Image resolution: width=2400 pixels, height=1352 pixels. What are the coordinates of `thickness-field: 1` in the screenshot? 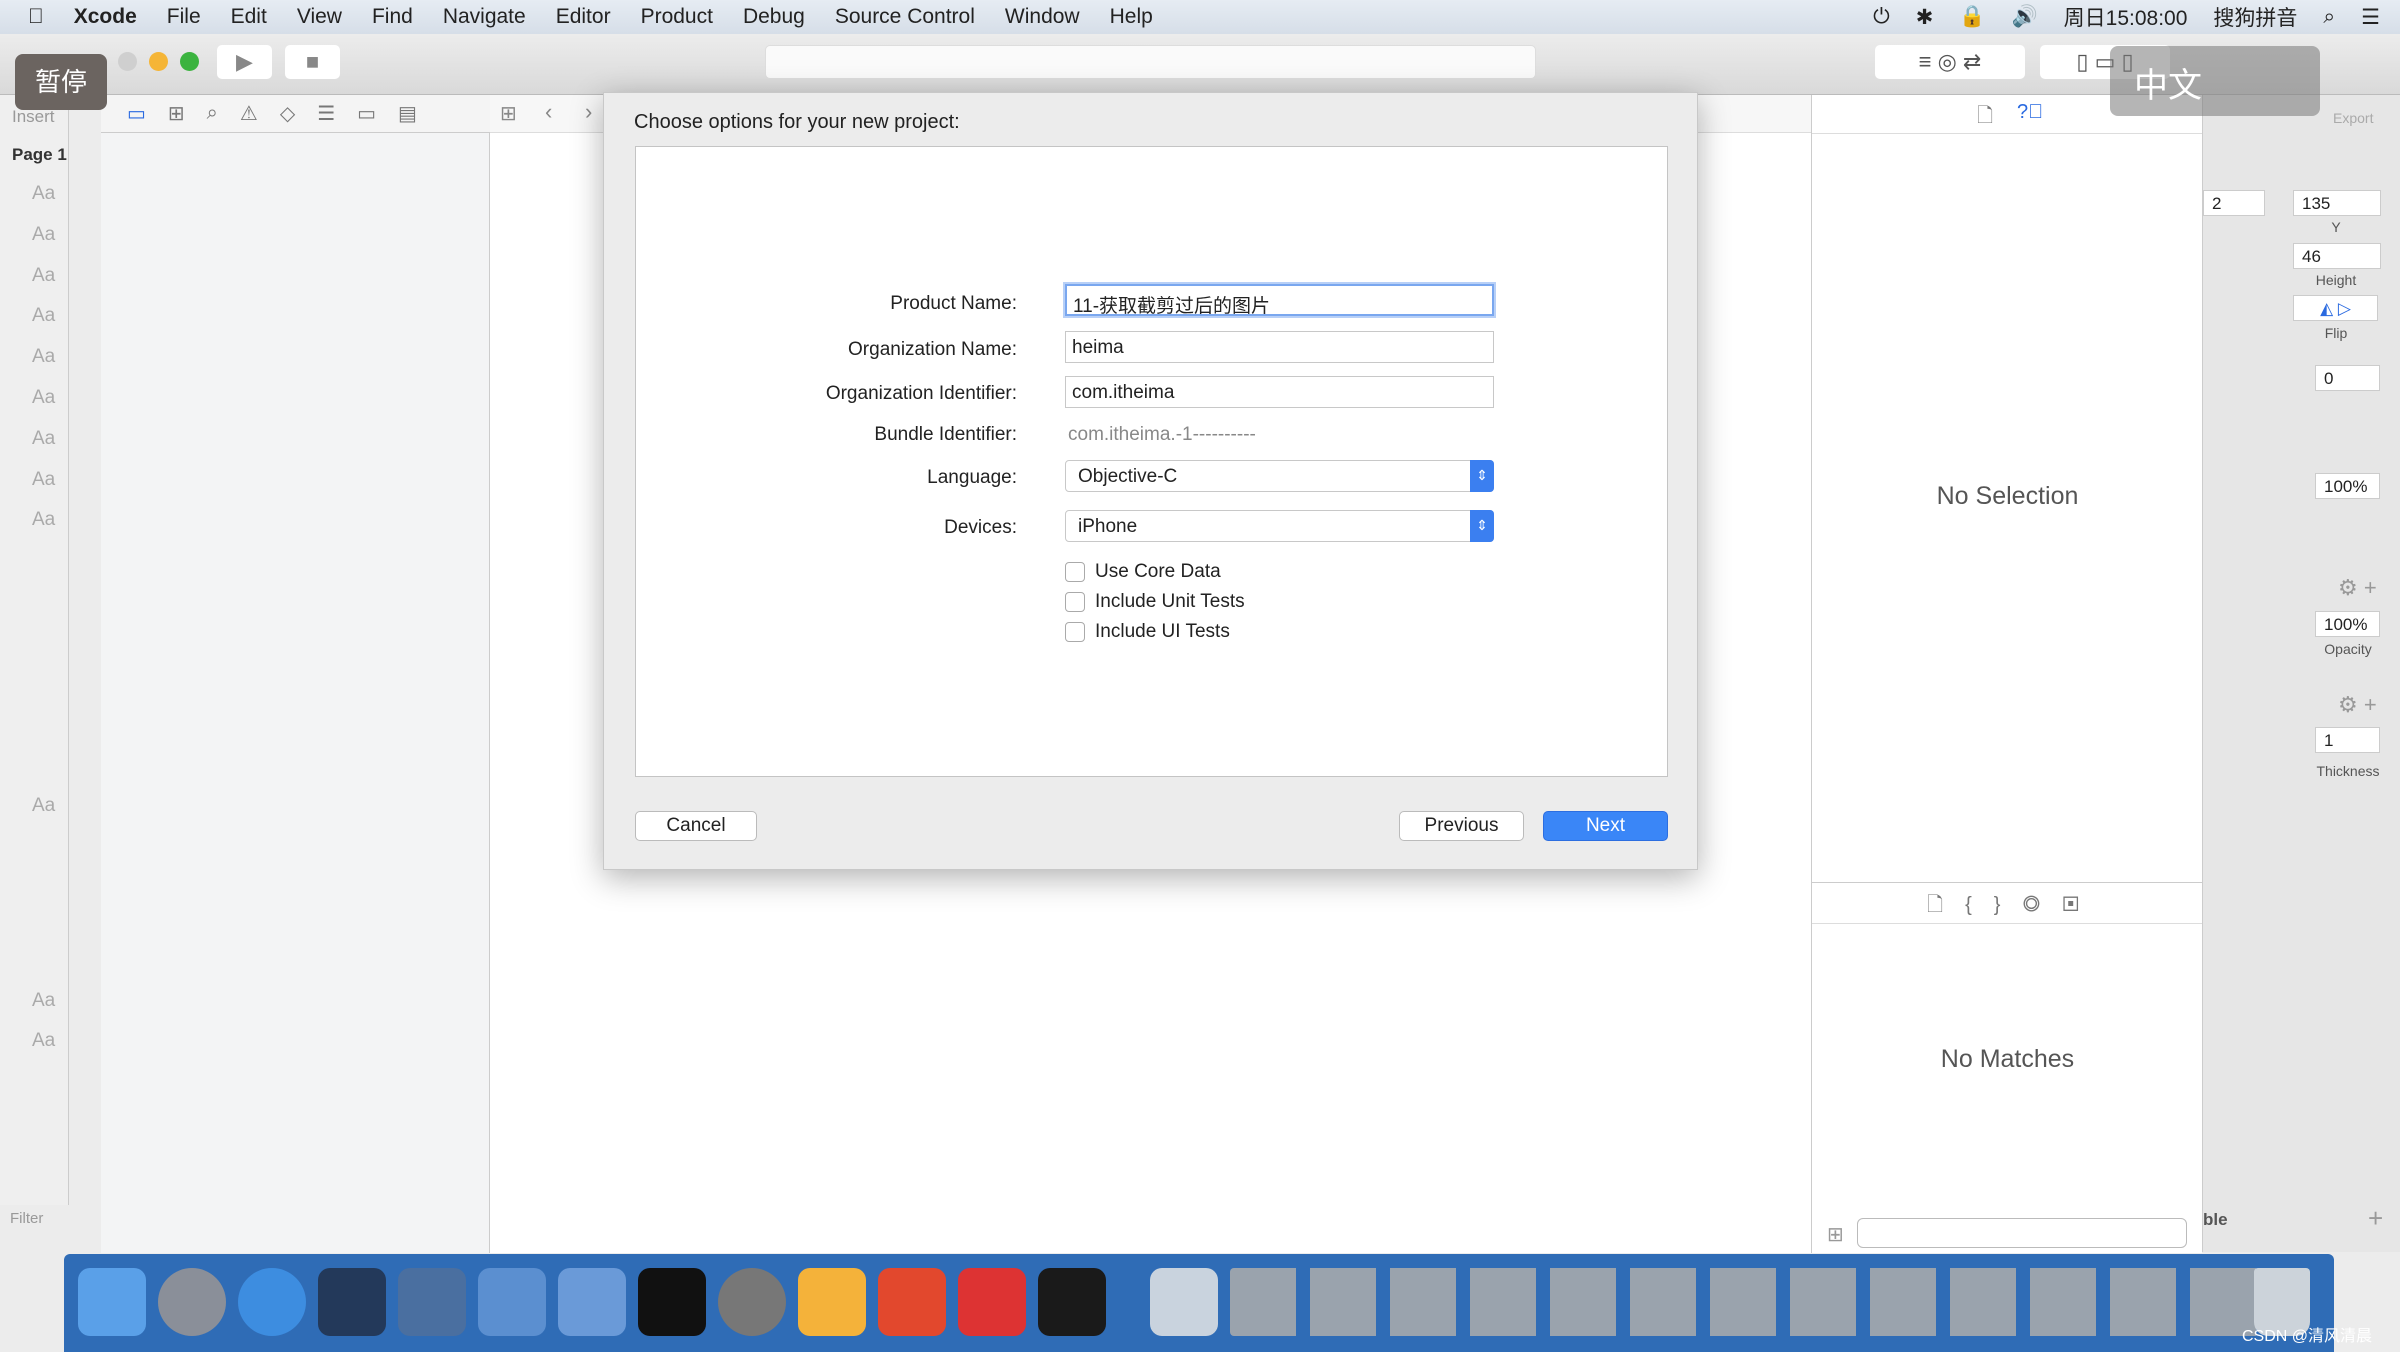 It's located at (2347, 740).